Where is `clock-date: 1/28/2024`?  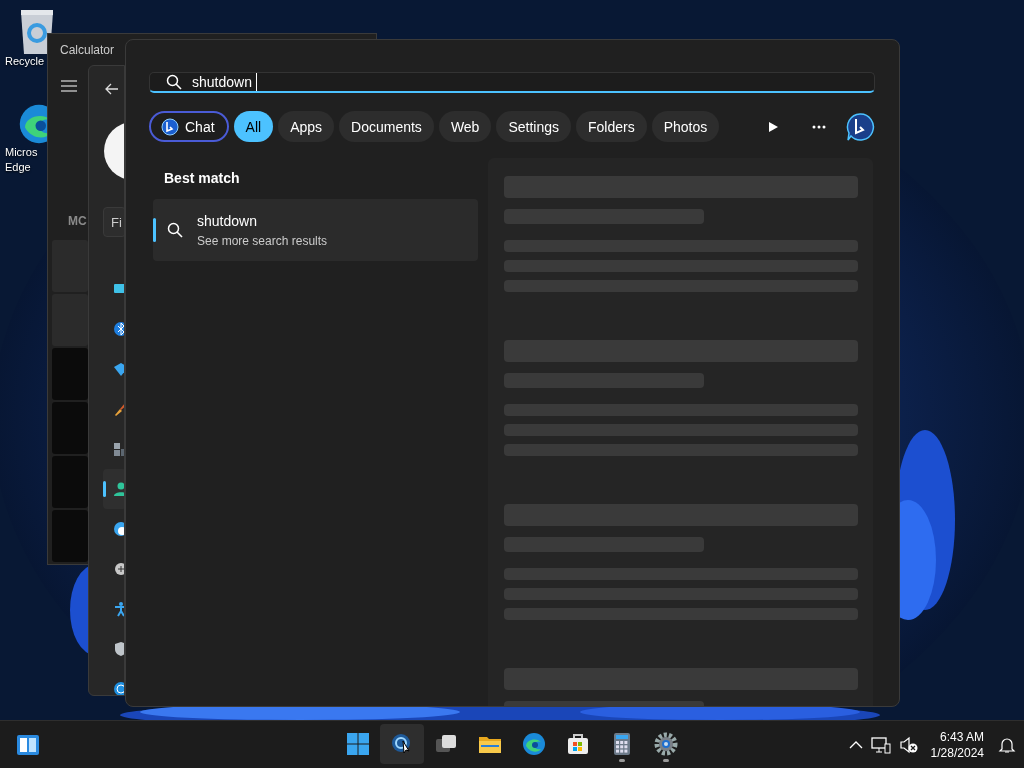 clock-date: 1/28/2024 is located at coordinates (957, 752).